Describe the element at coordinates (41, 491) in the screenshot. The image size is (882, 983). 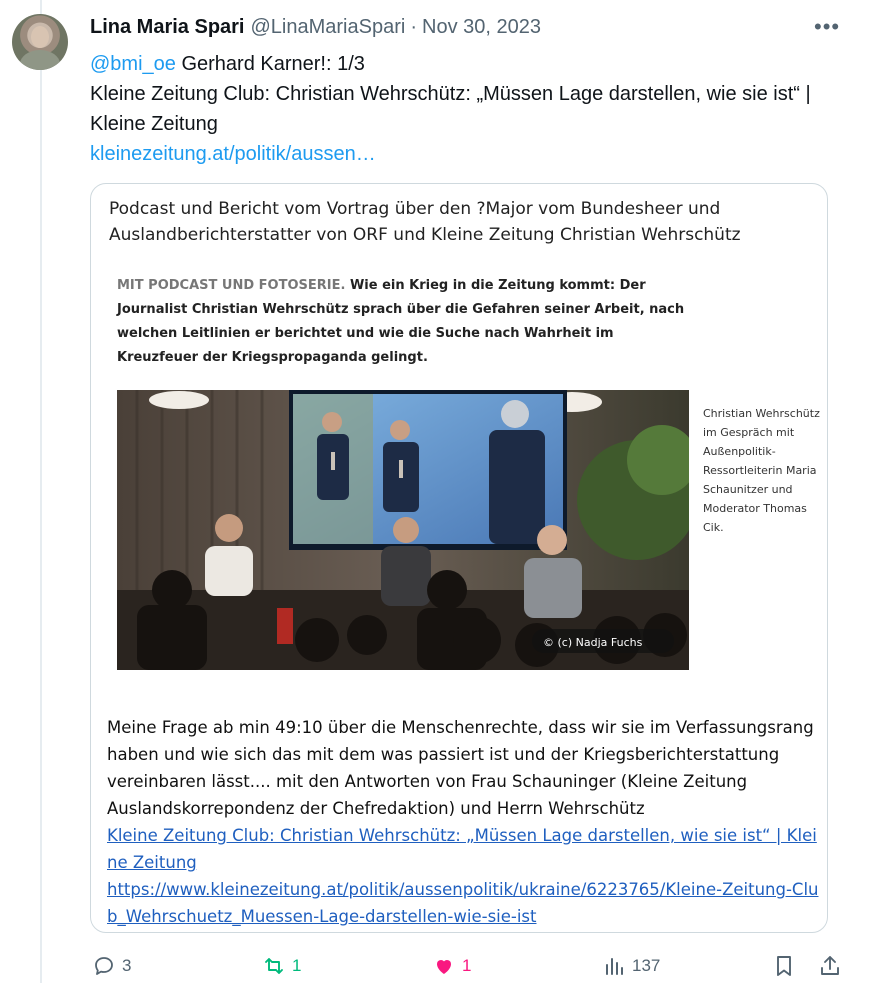
I see `thread-rail` at that location.